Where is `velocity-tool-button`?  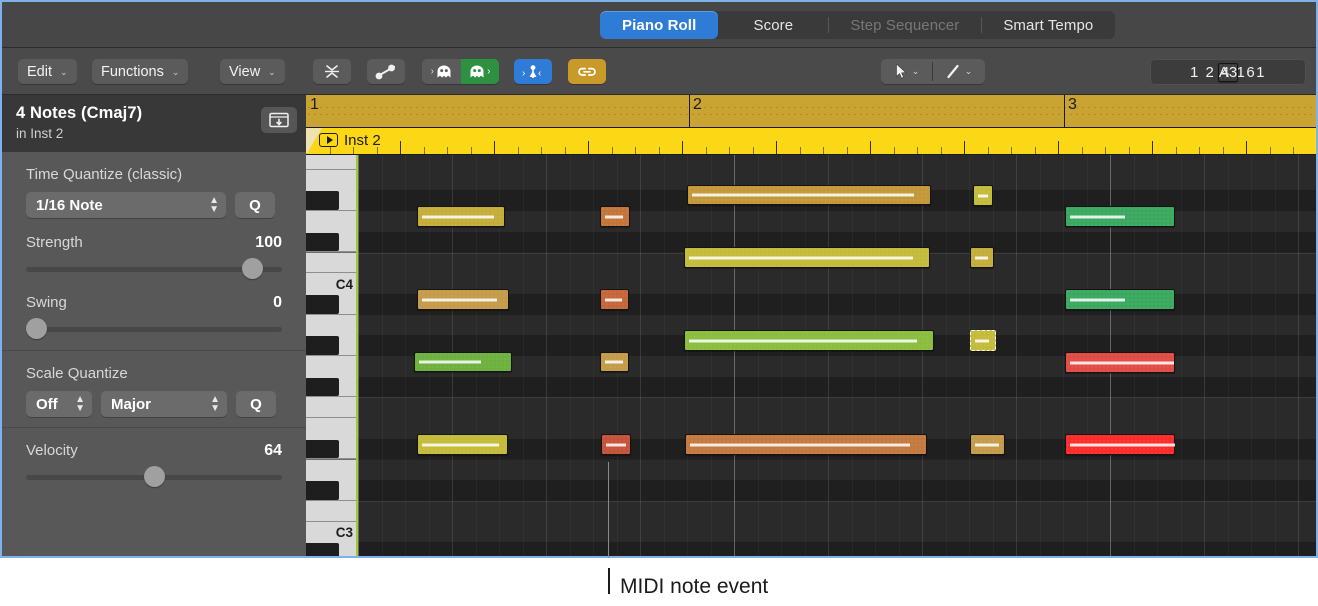 velocity-tool-button is located at coordinates (386, 71).